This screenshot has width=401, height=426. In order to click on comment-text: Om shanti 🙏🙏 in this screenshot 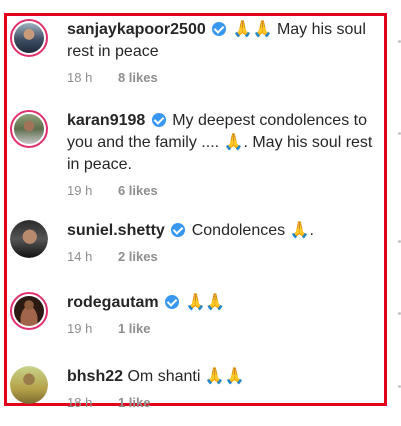, I will do `click(186, 376)`.